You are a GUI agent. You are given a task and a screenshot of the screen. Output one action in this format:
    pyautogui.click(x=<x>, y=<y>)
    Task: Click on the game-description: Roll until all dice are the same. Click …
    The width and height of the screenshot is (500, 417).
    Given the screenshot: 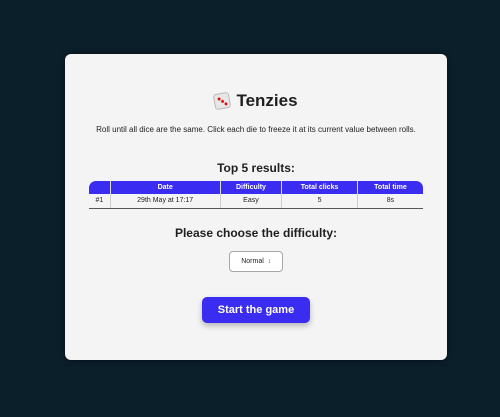 What is the action you would take?
    pyautogui.click(x=256, y=129)
    